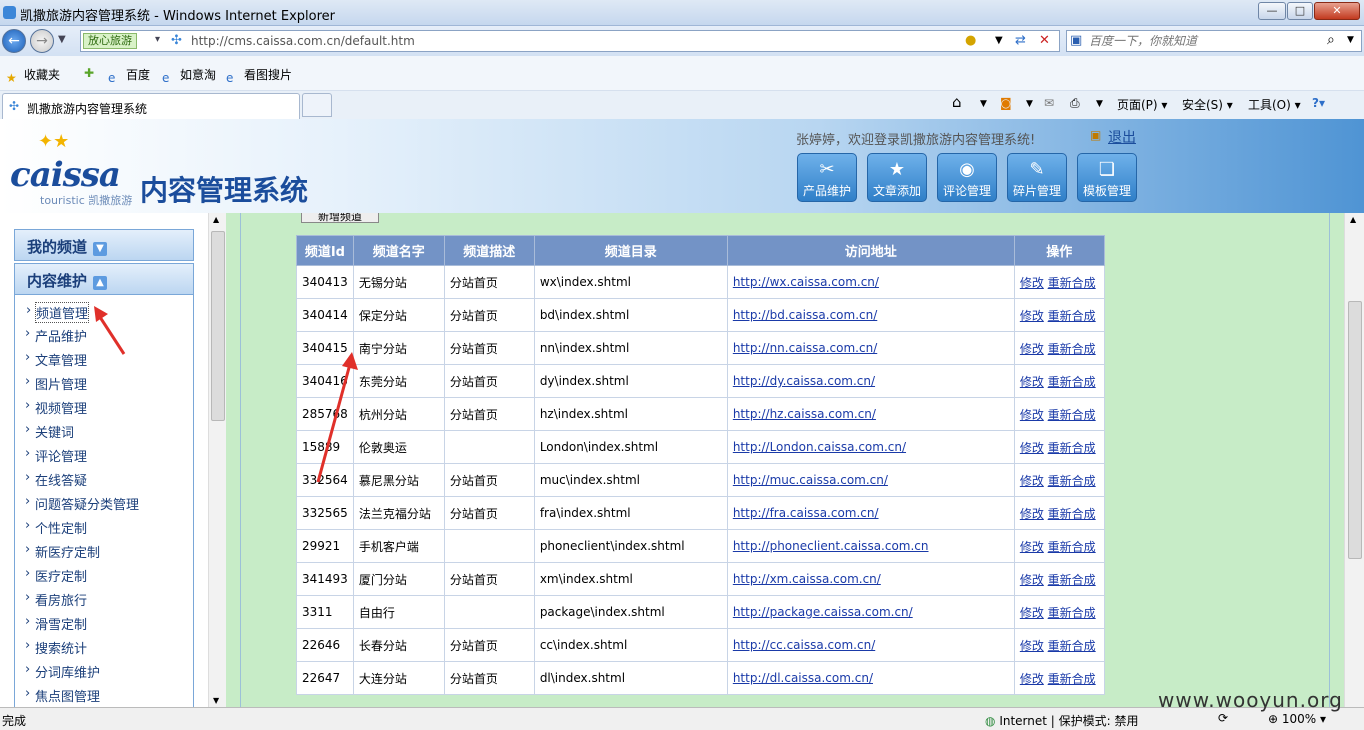 This screenshot has height=730, width=1364. What do you see at coordinates (1122, 137) in the screenshot?
I see `logout-link: 退出` at bounding box center [1122, 137].